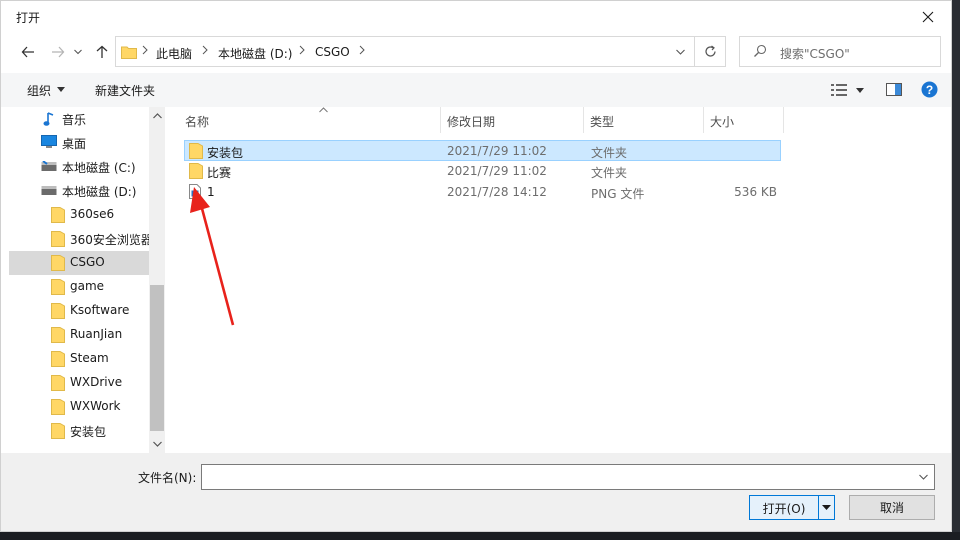 The height and width of the screenshot is (540, 960). Describe the element at coordinates (225, 153) in the screenshot. I see `file-name: 安装包` at that location.